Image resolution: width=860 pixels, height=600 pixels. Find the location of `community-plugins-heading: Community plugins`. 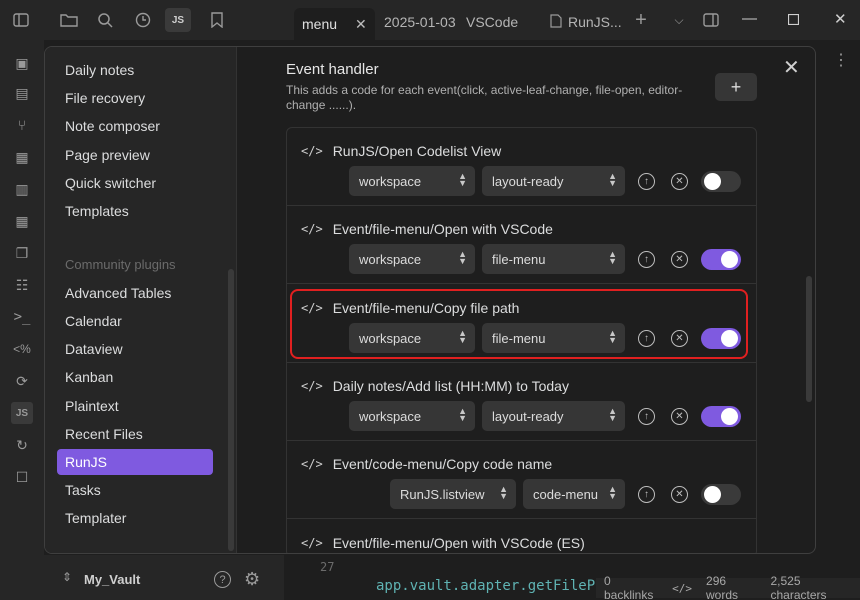

community-plugins-heading: Community plugins is located at coordinates (120, 264).